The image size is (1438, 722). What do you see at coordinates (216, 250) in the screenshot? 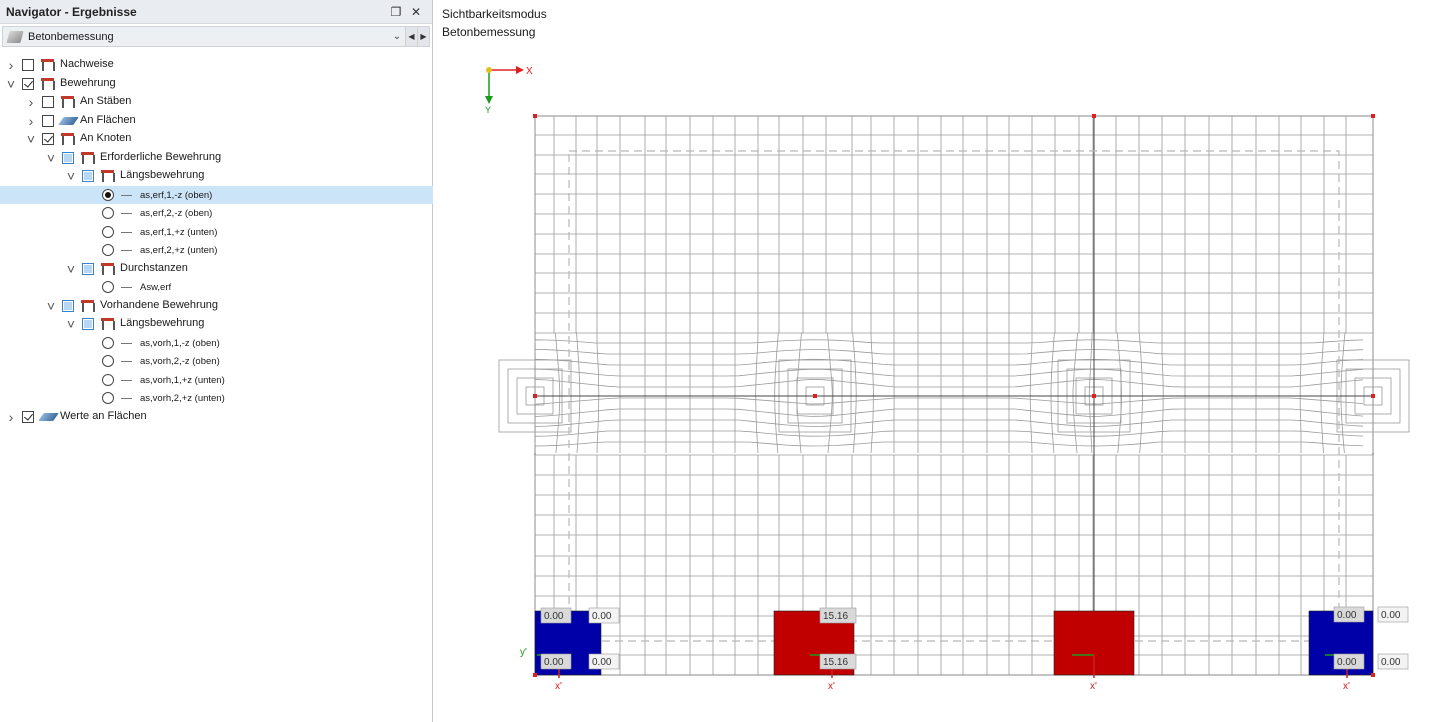
I see `tree-item: as,erf,2,+z (unten)` at bounding box center [216, 250].